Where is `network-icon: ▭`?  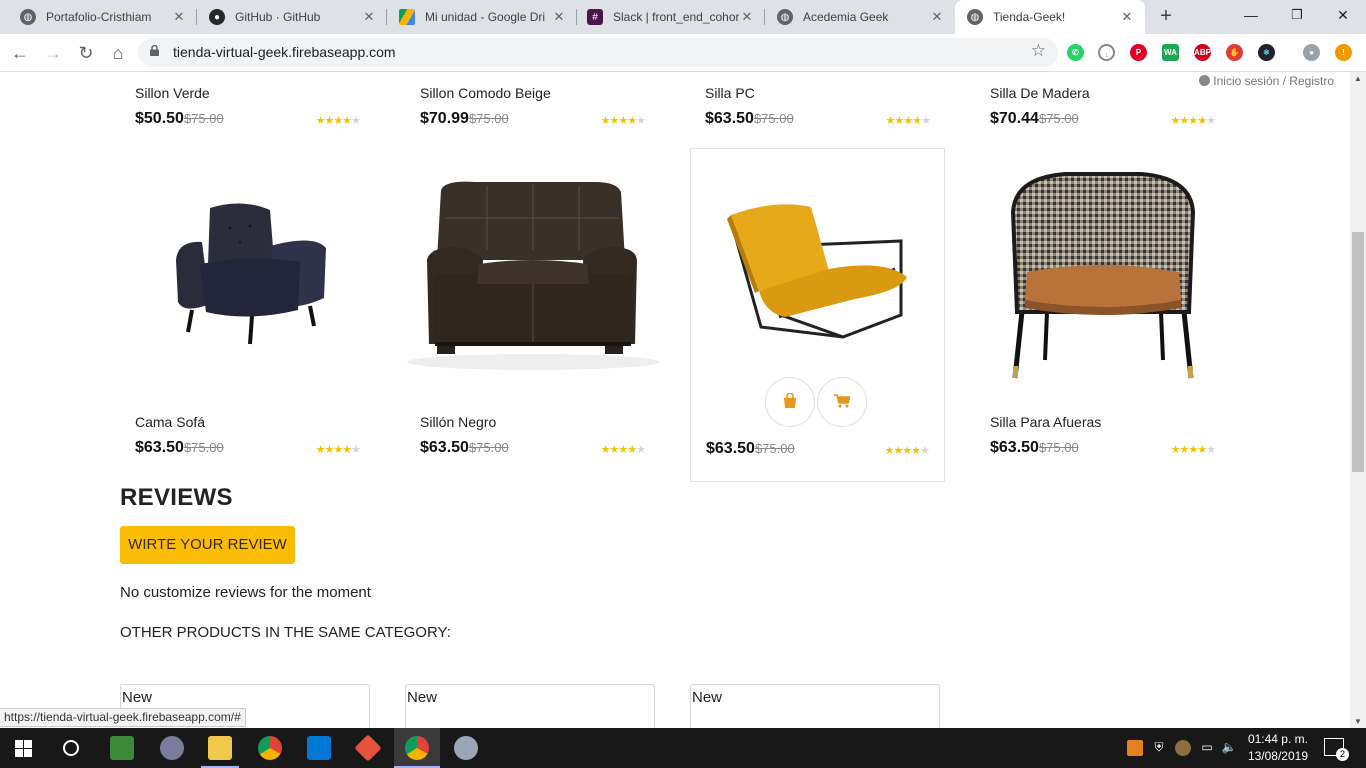
network-icon: ▭ is located at coordinates (1207, 748).